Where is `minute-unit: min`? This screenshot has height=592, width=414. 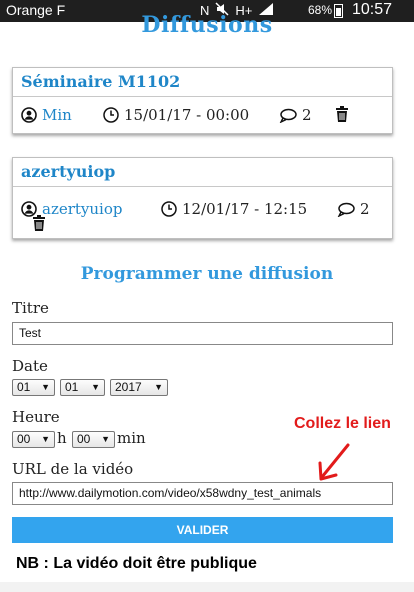
minute-unit: min is located at coordinates (131, 438).